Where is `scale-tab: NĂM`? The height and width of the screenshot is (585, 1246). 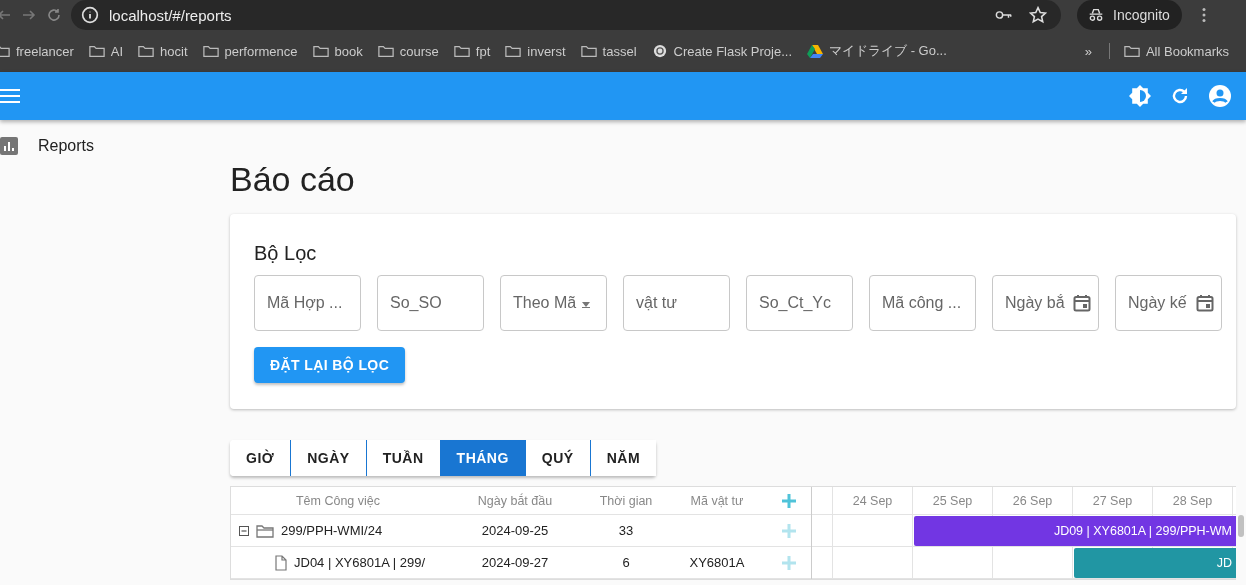
scale-tab: NĂM is located at coordinates (623, 458).